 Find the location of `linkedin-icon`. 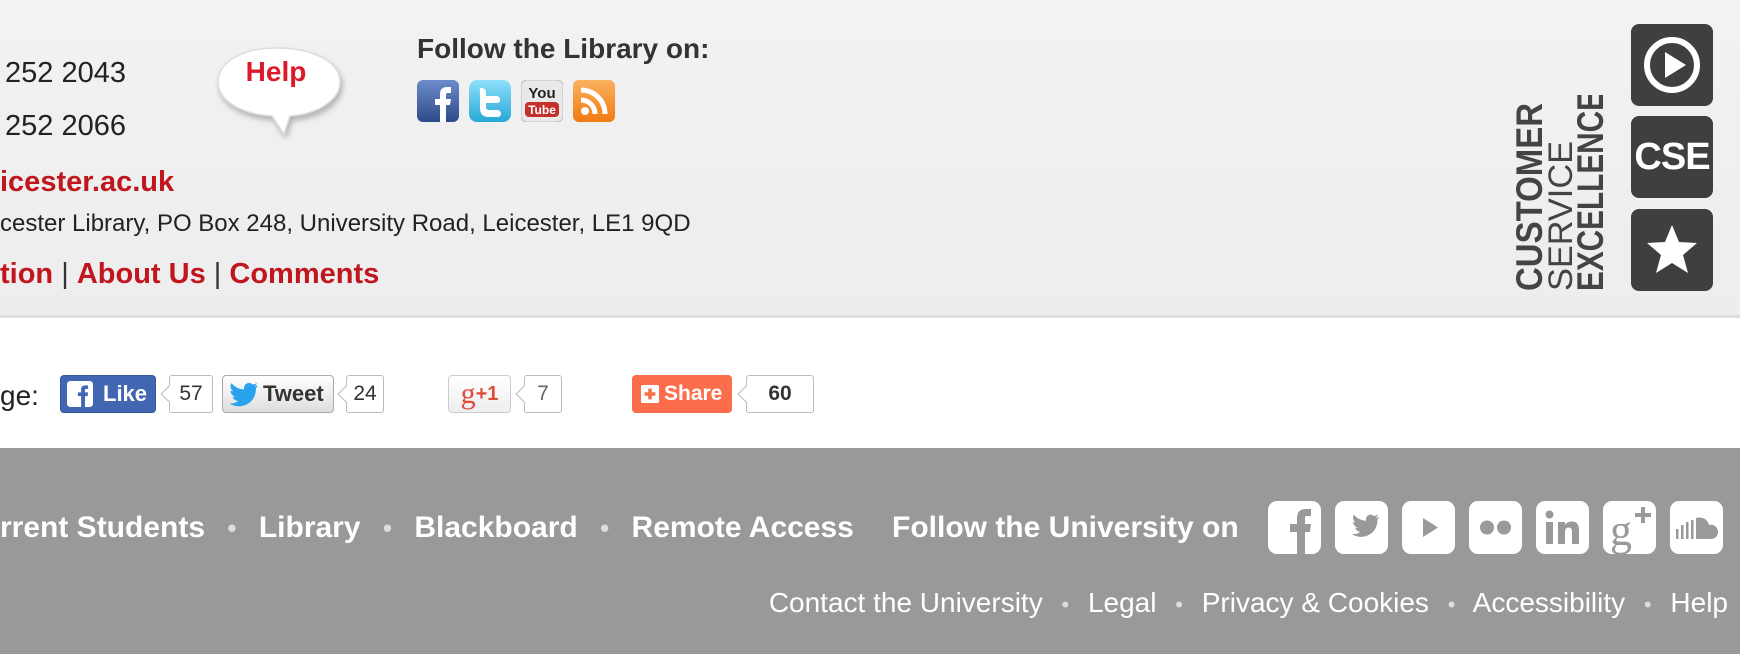

linkedin-icon is located at coordinates (1562, 527).